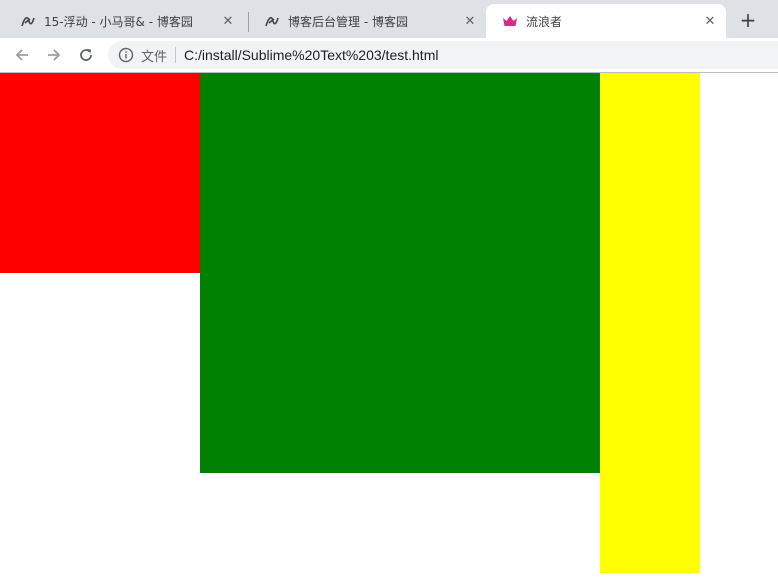  I want to click on back-arrow-icon, so click(21, 55).